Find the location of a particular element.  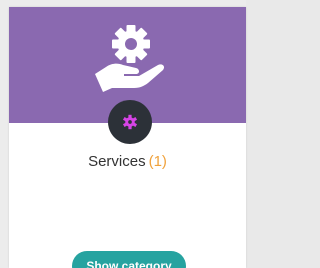

gear-icon is located at coordinates (130, 122).